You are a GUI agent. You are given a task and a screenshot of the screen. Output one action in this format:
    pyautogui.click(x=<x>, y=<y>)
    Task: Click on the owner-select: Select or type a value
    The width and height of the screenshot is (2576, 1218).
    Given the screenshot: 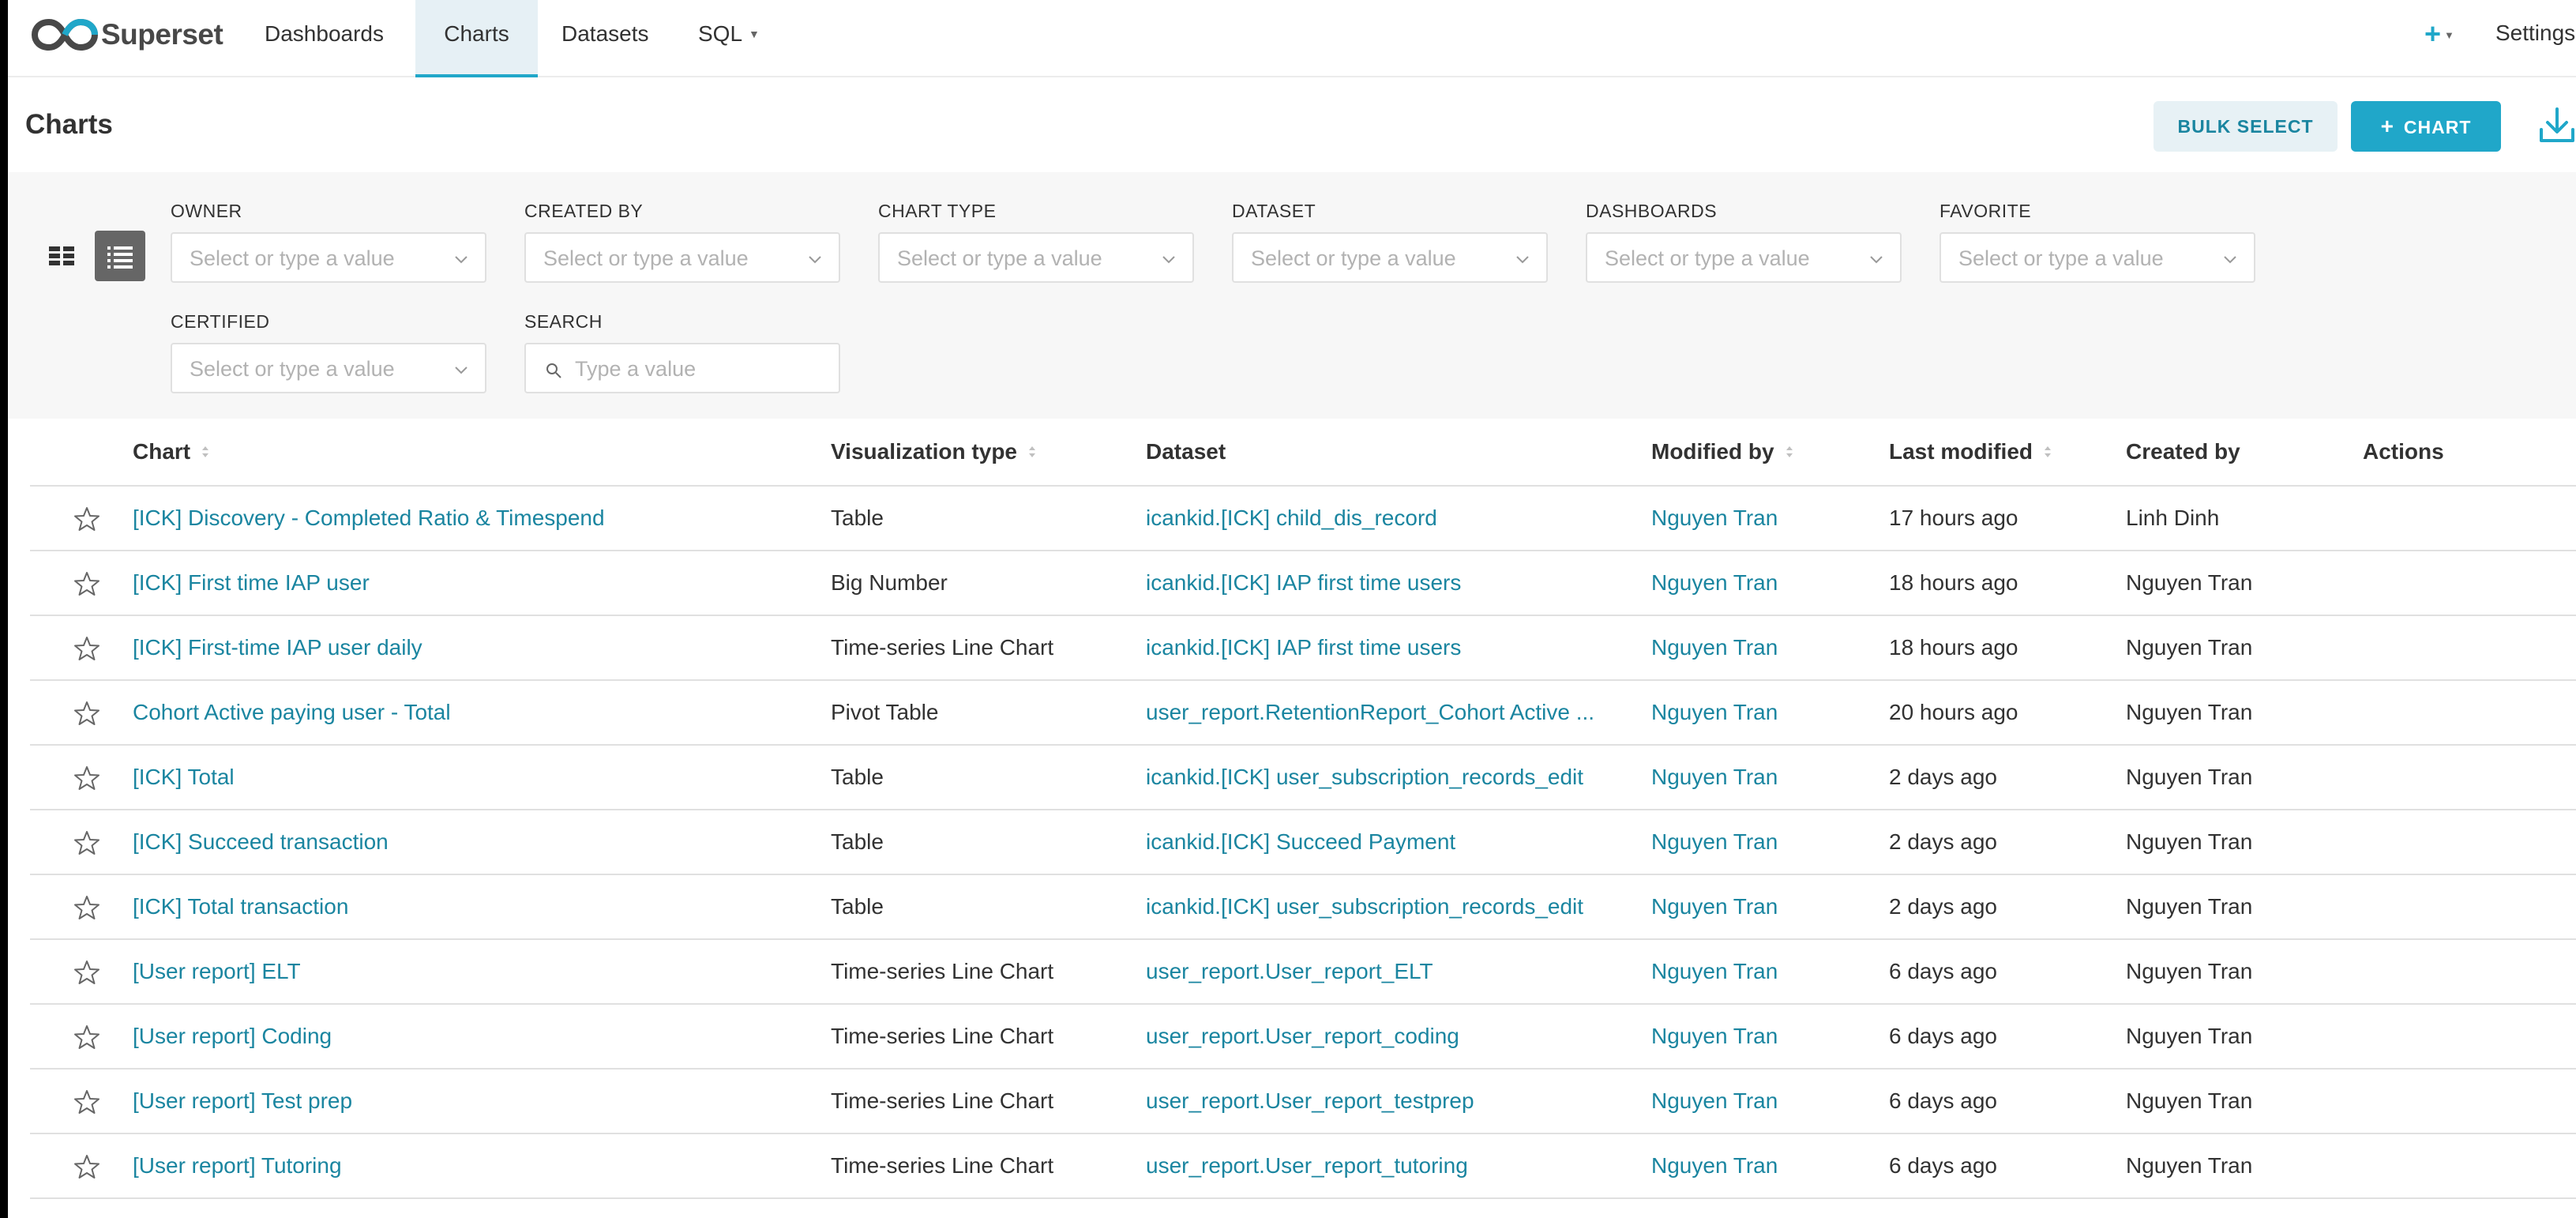 What is the action you would take?
    pyautogui.click(x=328, y=257)
    